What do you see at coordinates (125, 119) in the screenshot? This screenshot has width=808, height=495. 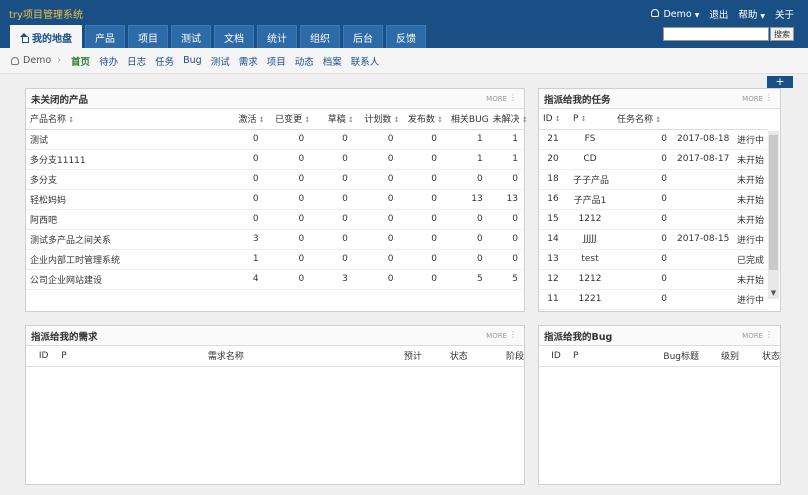 I see `column-header: 产品名称` at bounding box center [125, 119].